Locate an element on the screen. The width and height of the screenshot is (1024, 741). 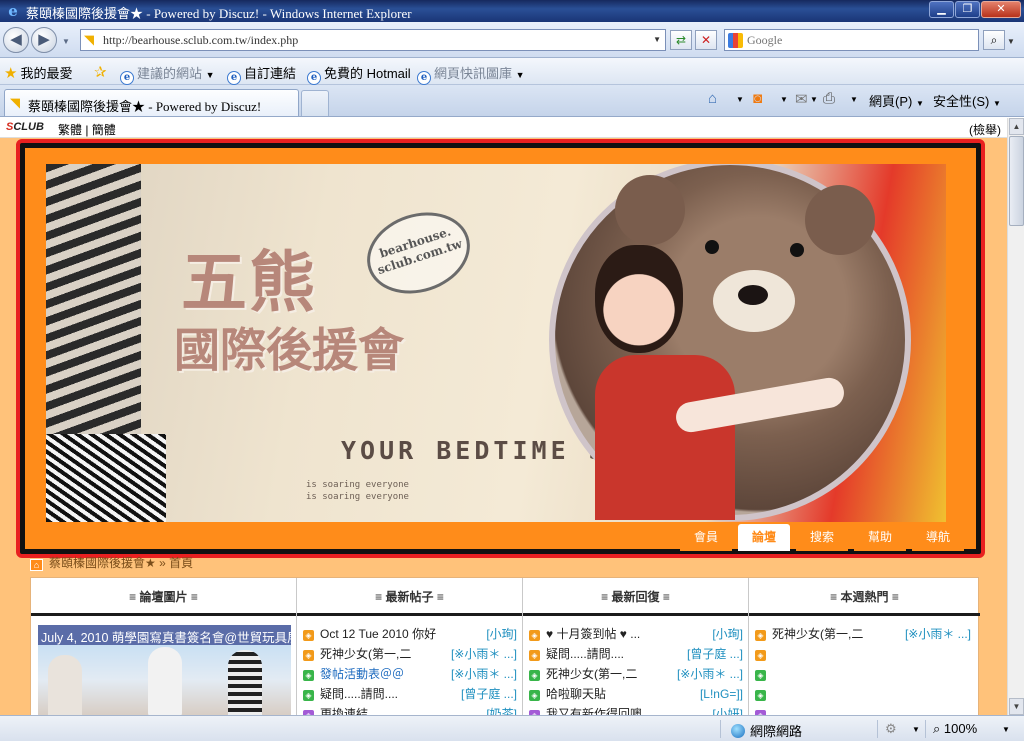
protected-mode-icon: ⚙ is located at coordinates (891, 729).